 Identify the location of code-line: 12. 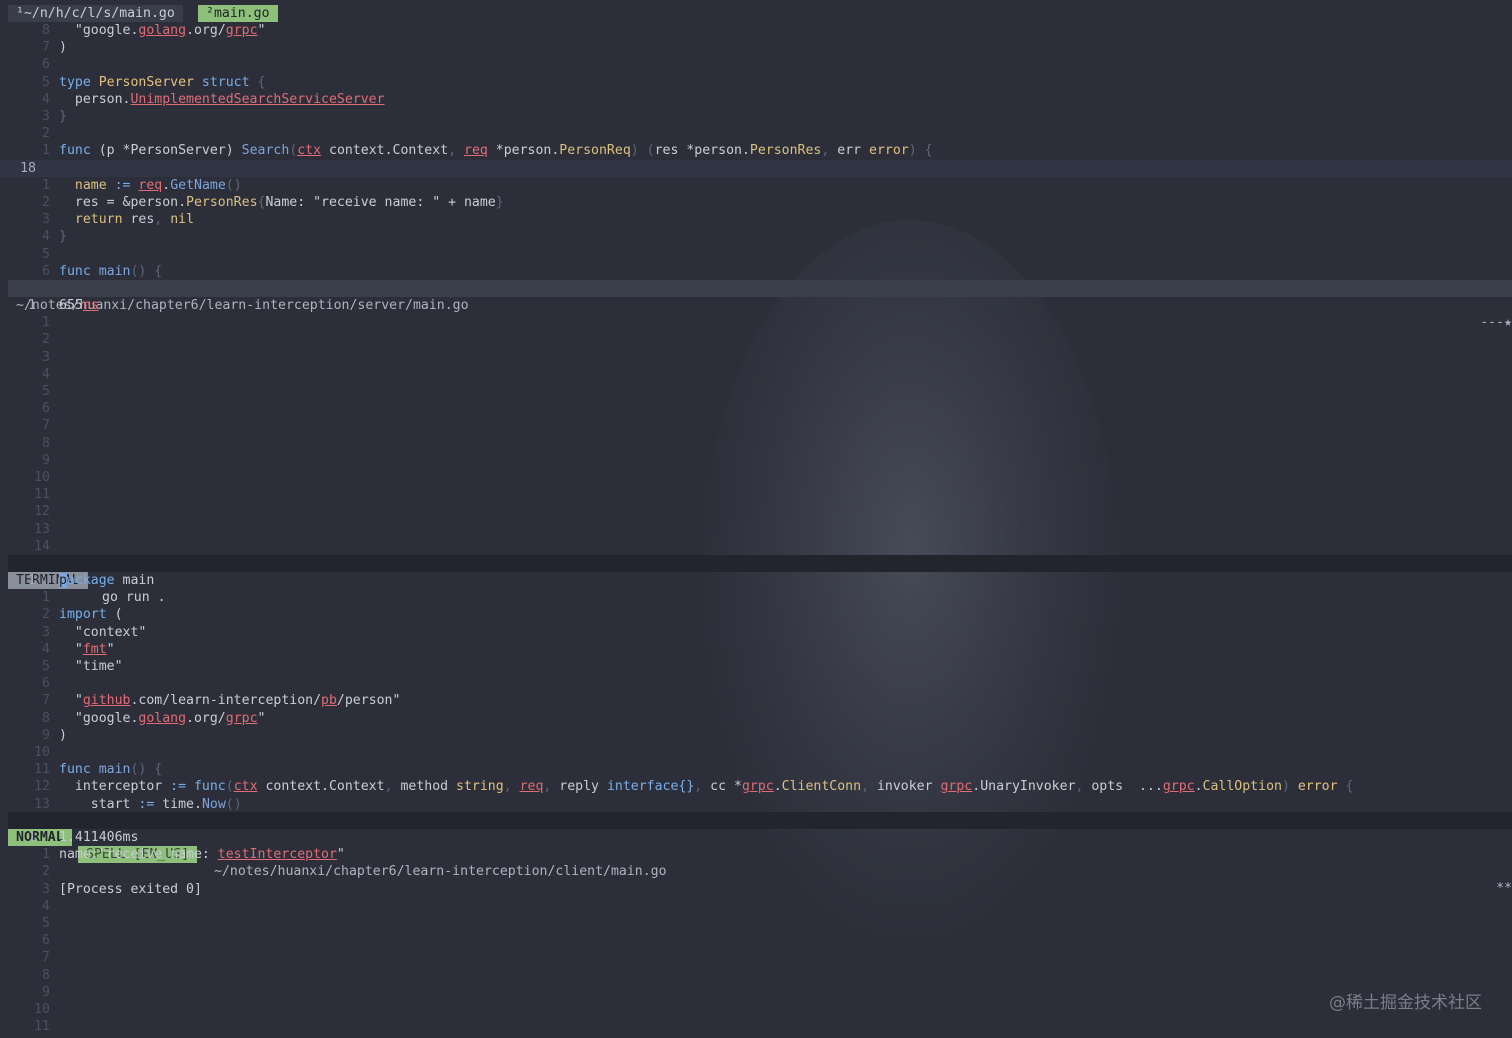
(756, 511).